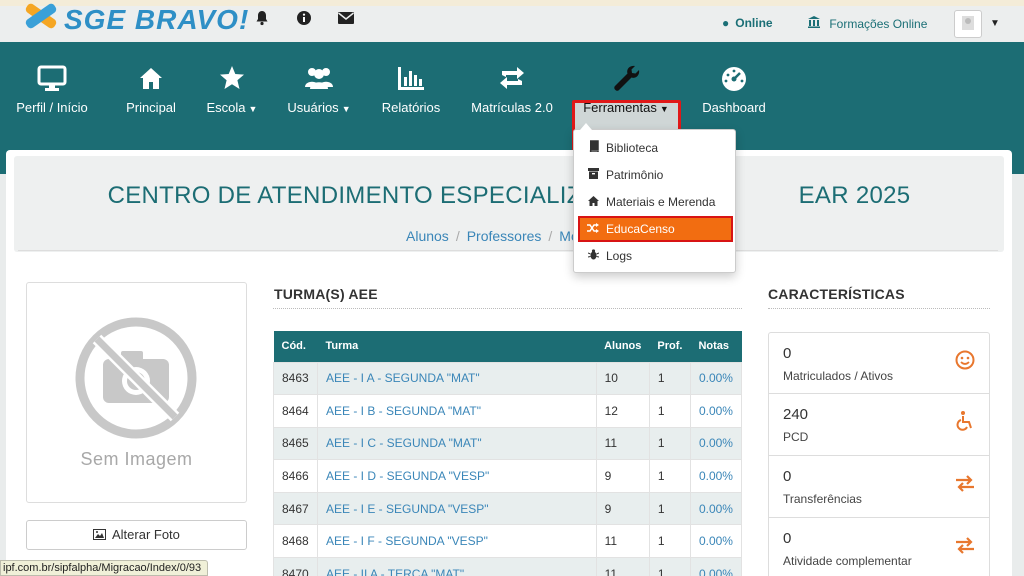 Image resolution: width=1024 pixels, height=576 pixels. What do you see at coordinates (411, 78) in the screenshot?
I see `bar-chart-icon` at bounding box center [411, 78].